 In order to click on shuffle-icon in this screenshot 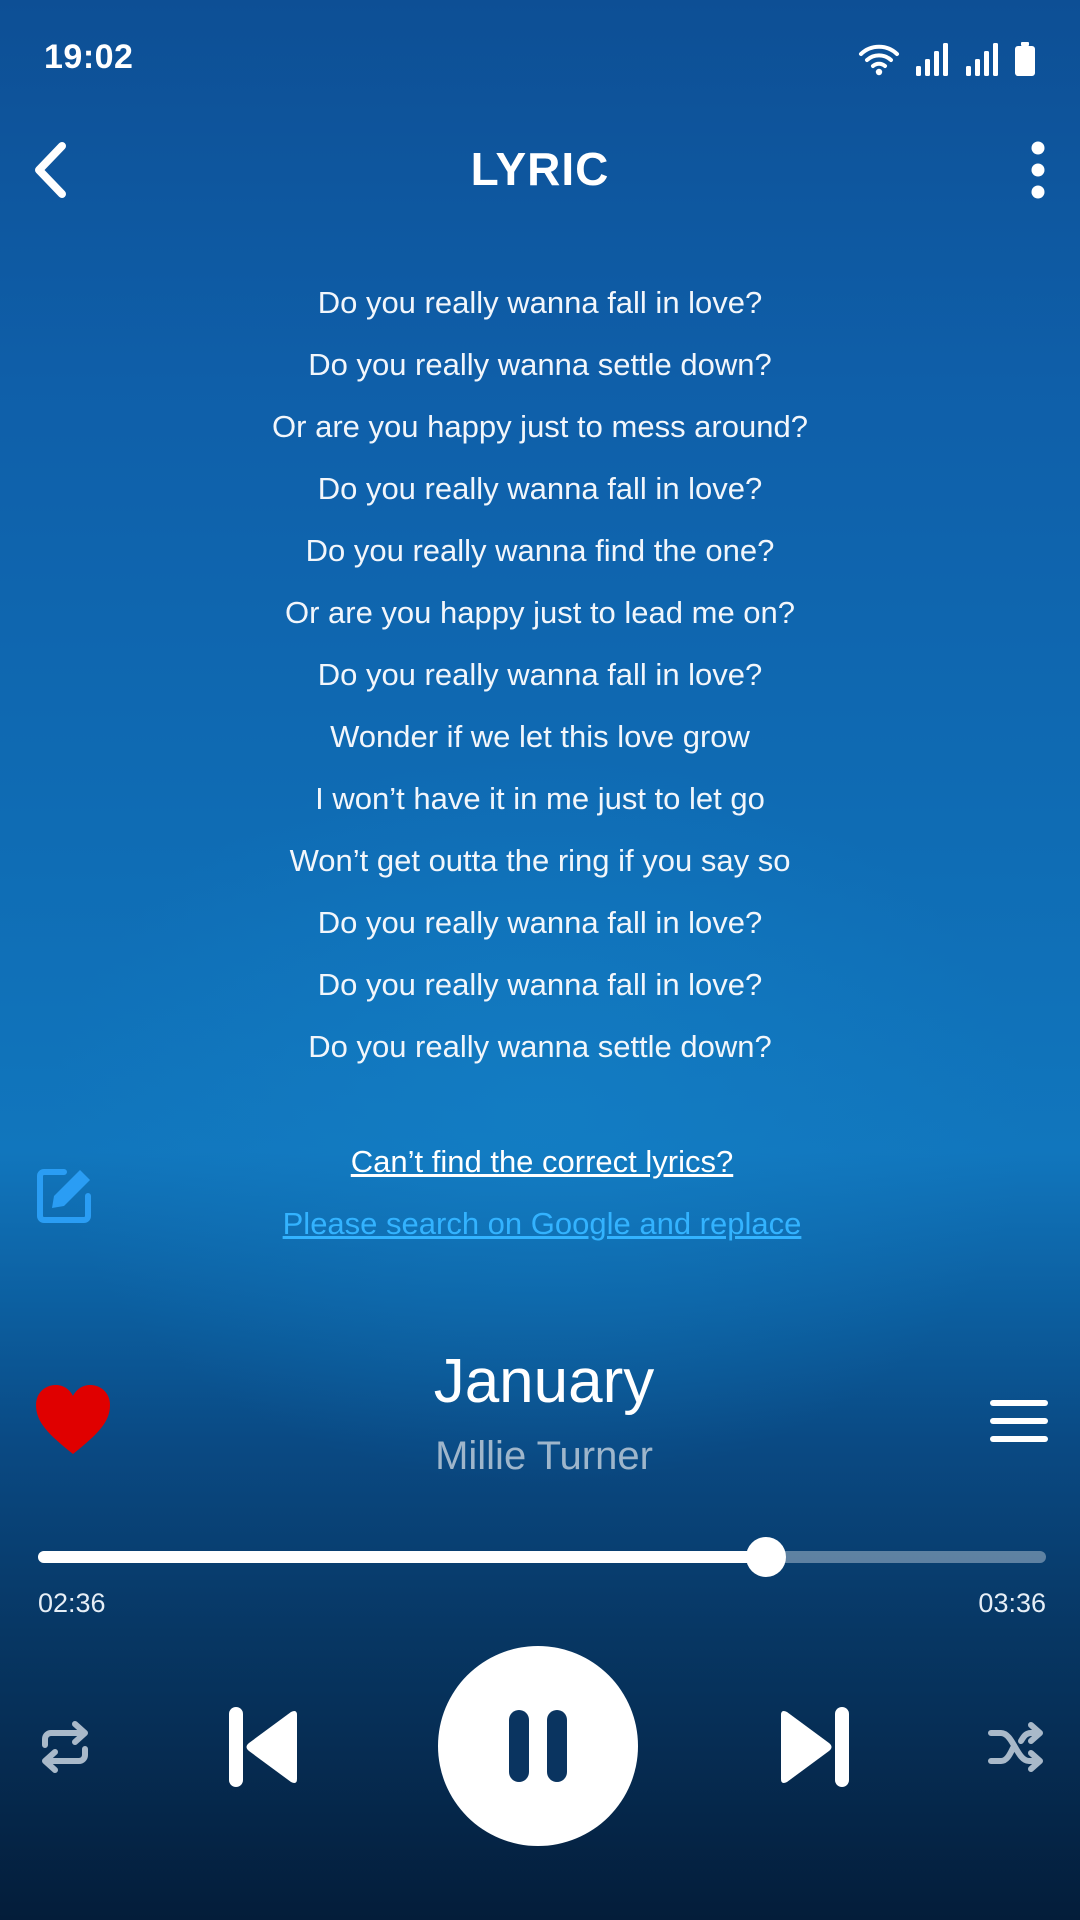, I will do `click(1015, 1747)`.